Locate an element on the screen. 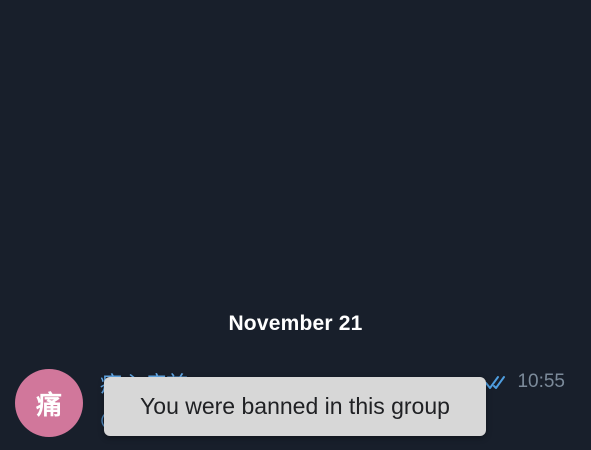 This screenshot has height=450, width=591. avatar-letter: 痛 is located at coordinates (48, 405).